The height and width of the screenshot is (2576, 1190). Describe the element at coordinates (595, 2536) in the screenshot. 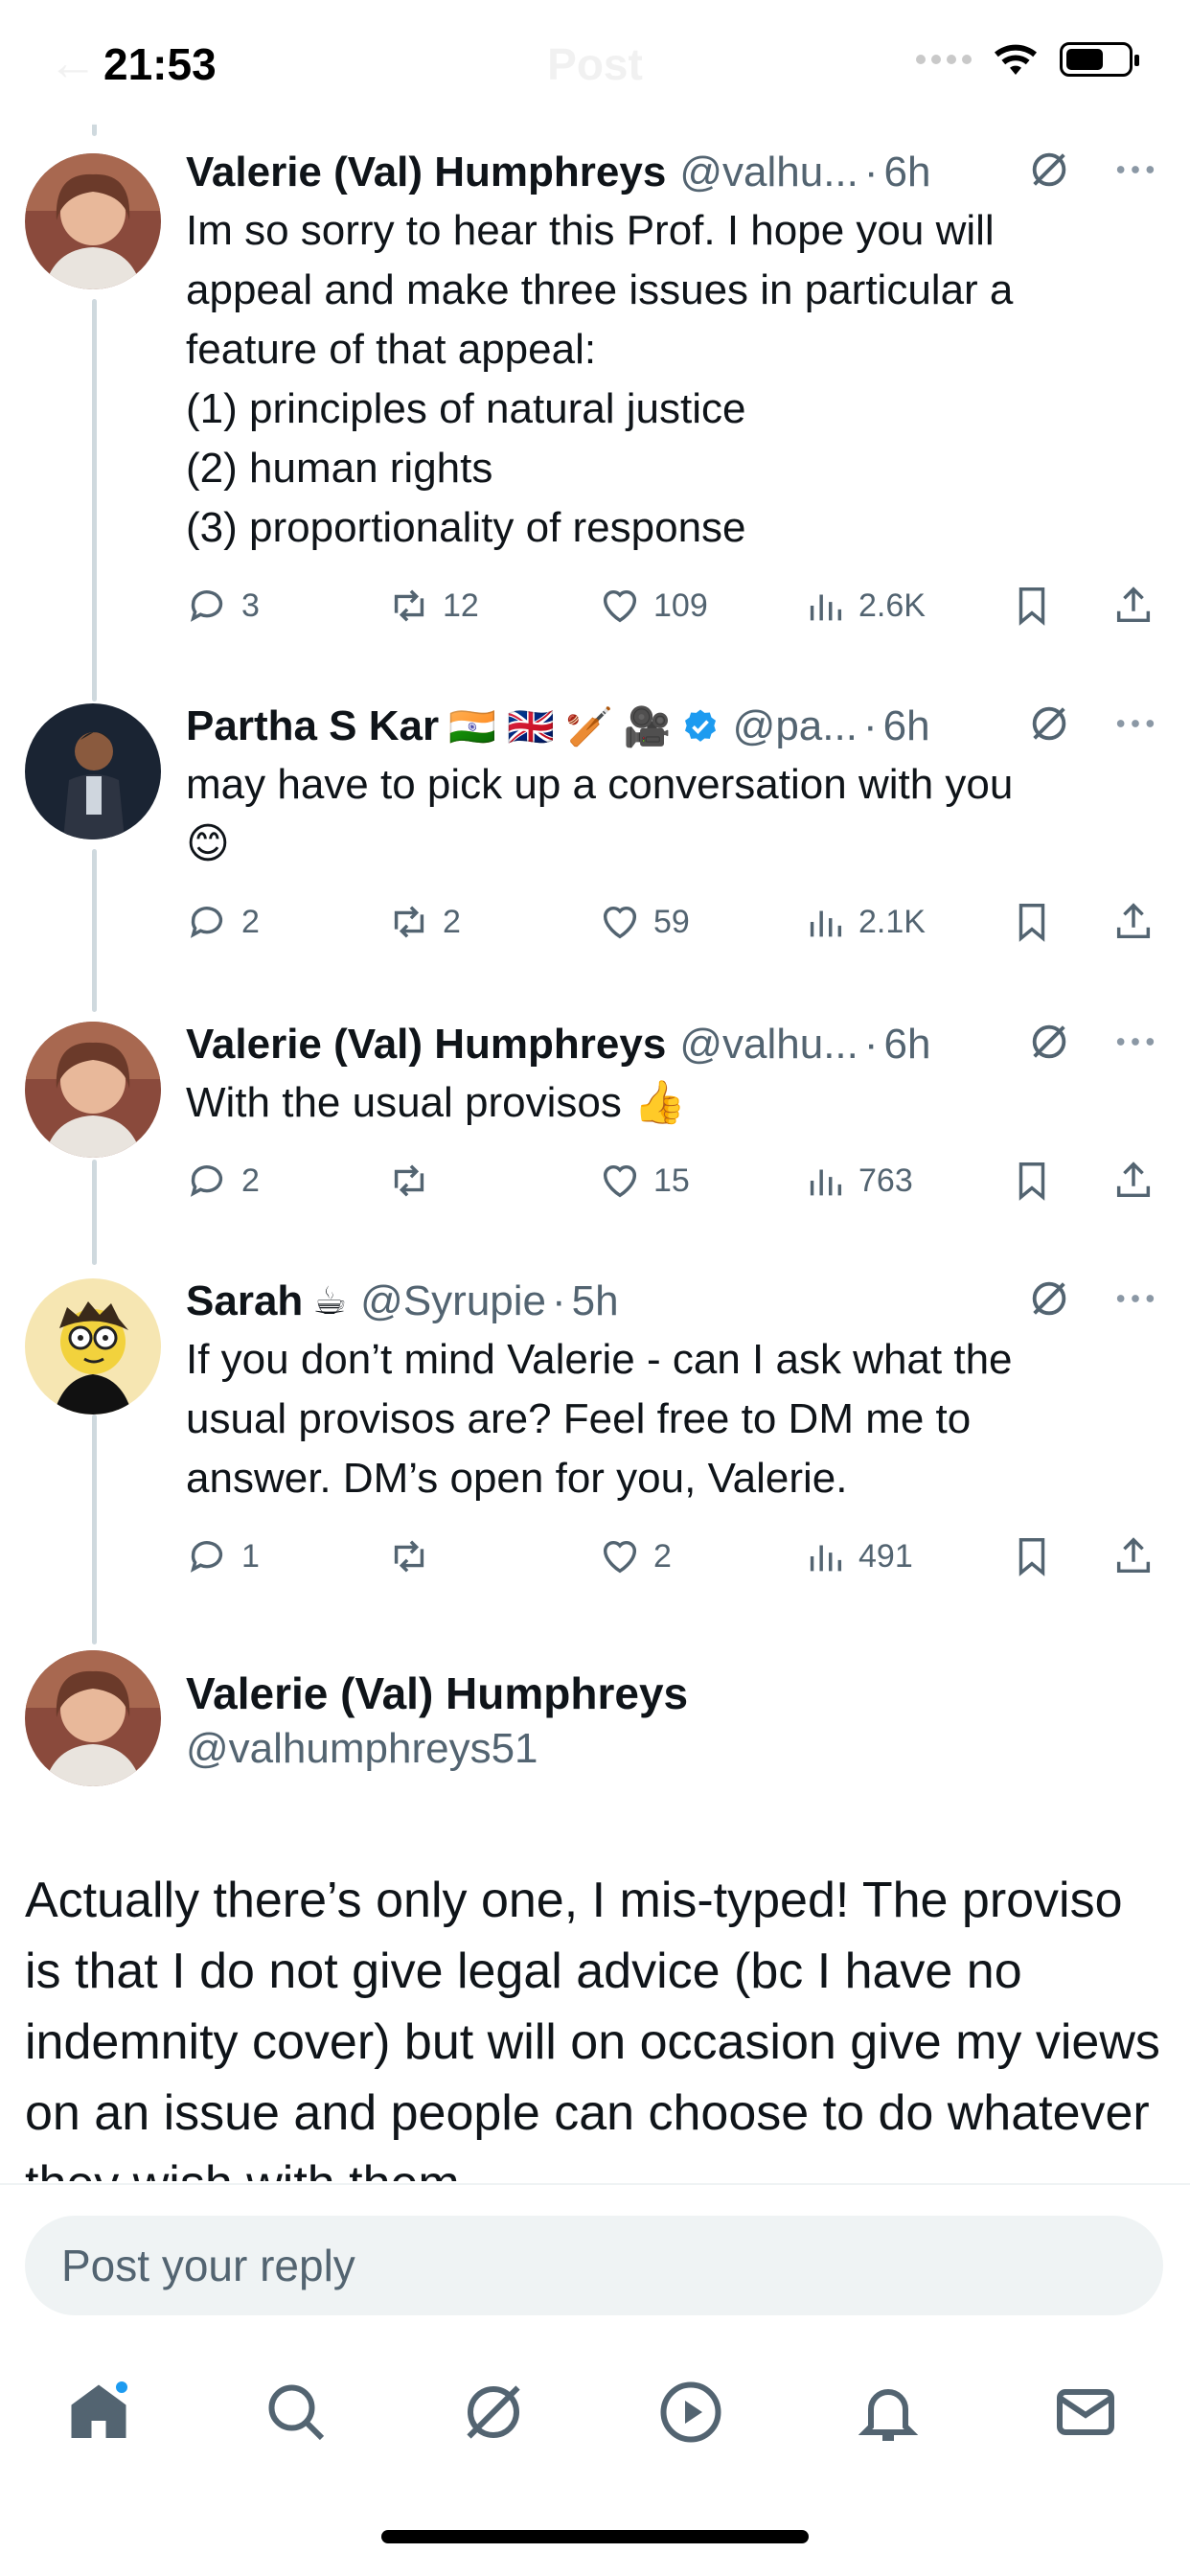

I see `home-indicator` at that location.